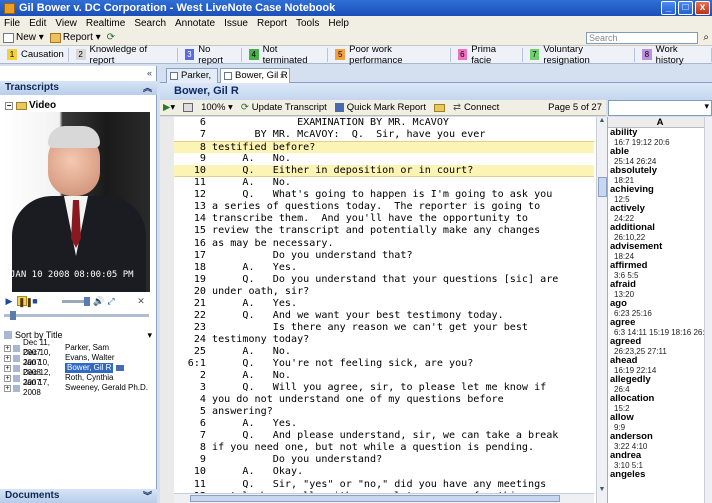  I want to click on transcript-line: 21 A. Yes., so click(384, 304).